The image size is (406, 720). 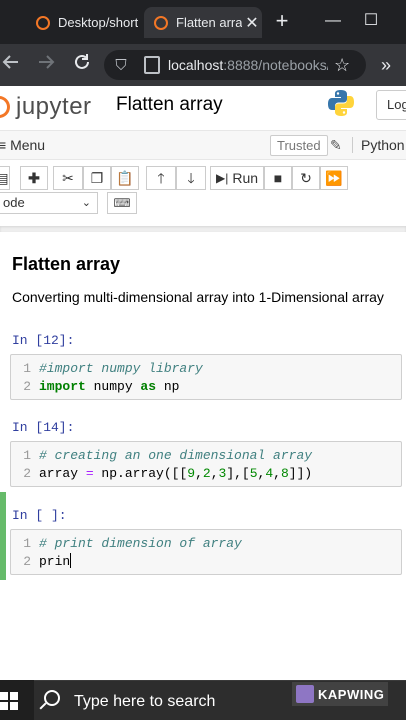 I want to click on reload-icon, so click(x=82, y=61).